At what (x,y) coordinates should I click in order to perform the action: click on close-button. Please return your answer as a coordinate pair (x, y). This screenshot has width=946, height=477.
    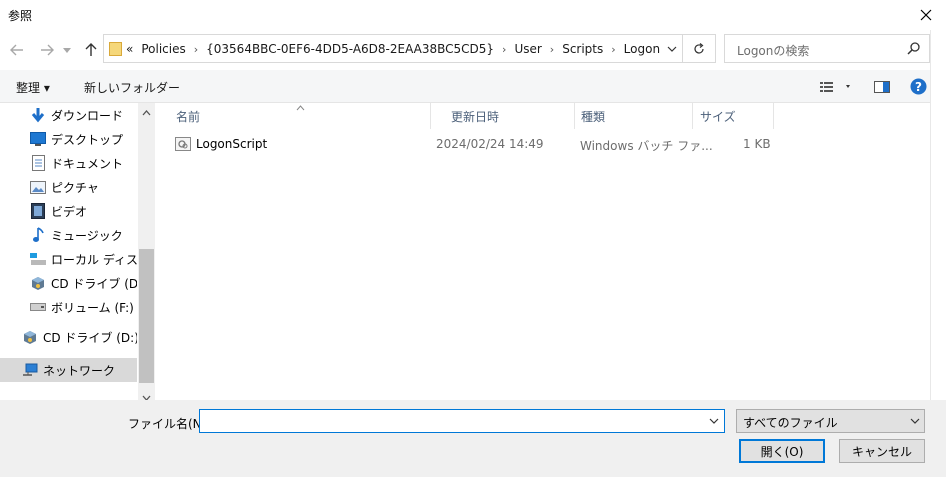
    Looking at the image, I should click on (926, 15).